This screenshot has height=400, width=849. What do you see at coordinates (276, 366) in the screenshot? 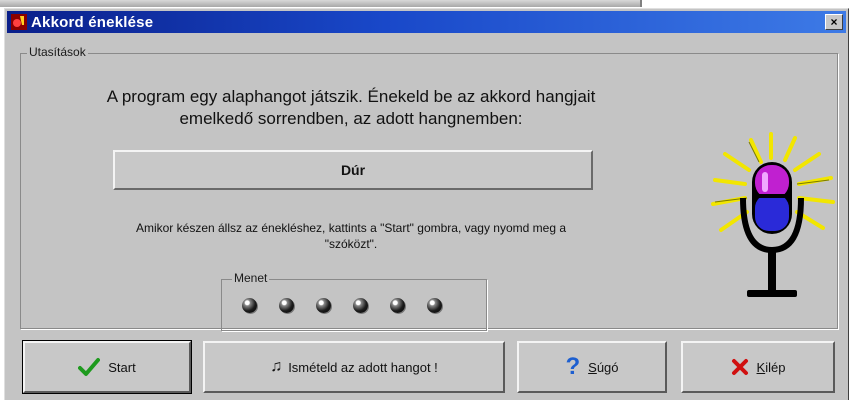
I see `note-repeat-icon: ♫` at bounding box center [276, 366].